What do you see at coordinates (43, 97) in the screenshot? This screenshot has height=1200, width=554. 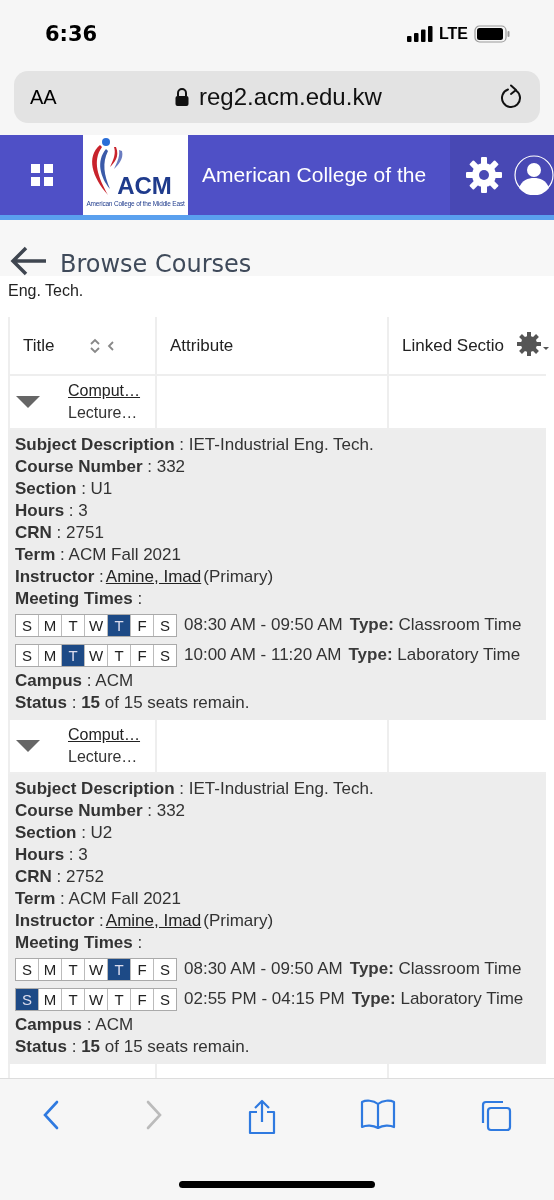 I see `text-size-button: AA` at bounding box center [43, 97].